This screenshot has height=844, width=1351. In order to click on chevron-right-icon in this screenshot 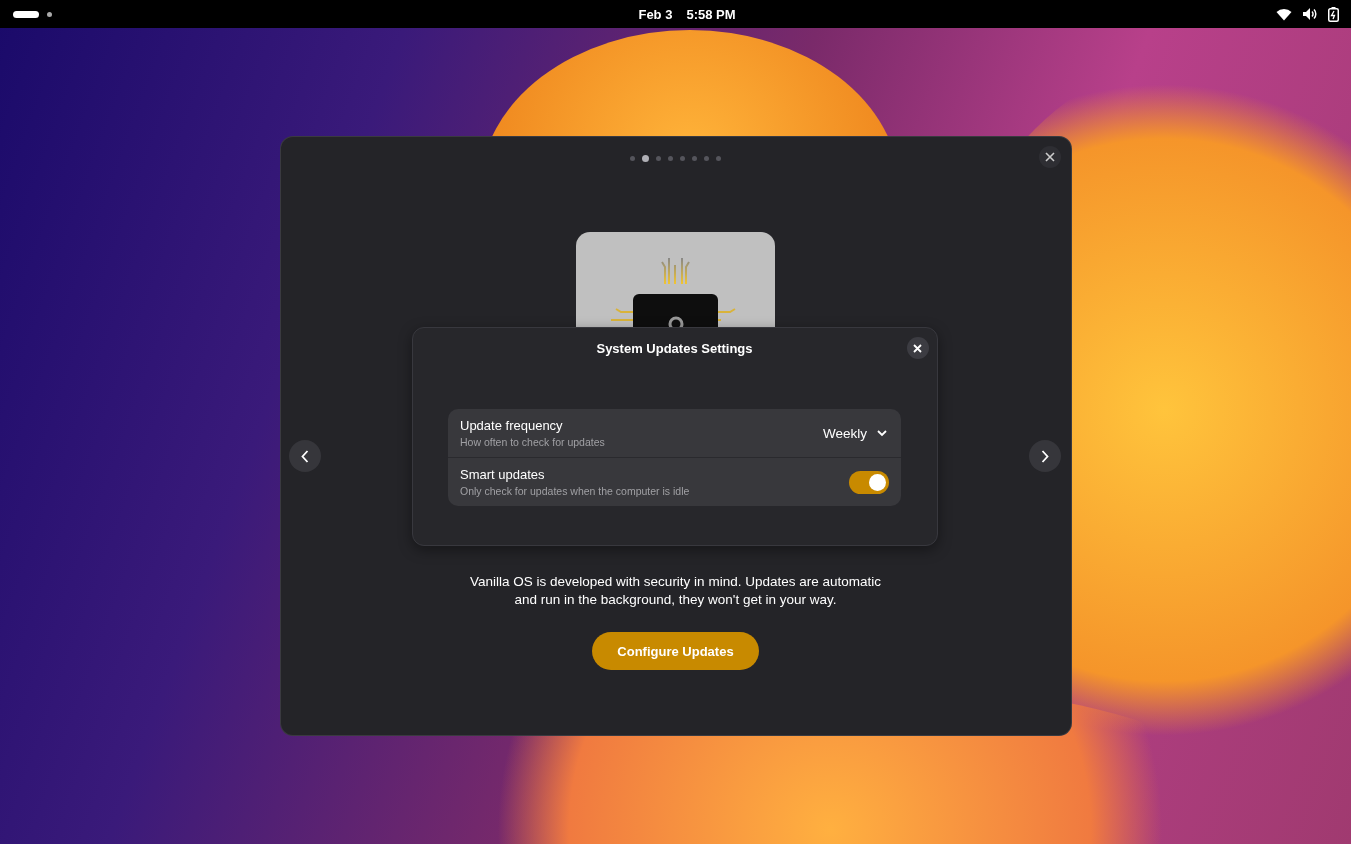, I will do `click(1044, 456)`.